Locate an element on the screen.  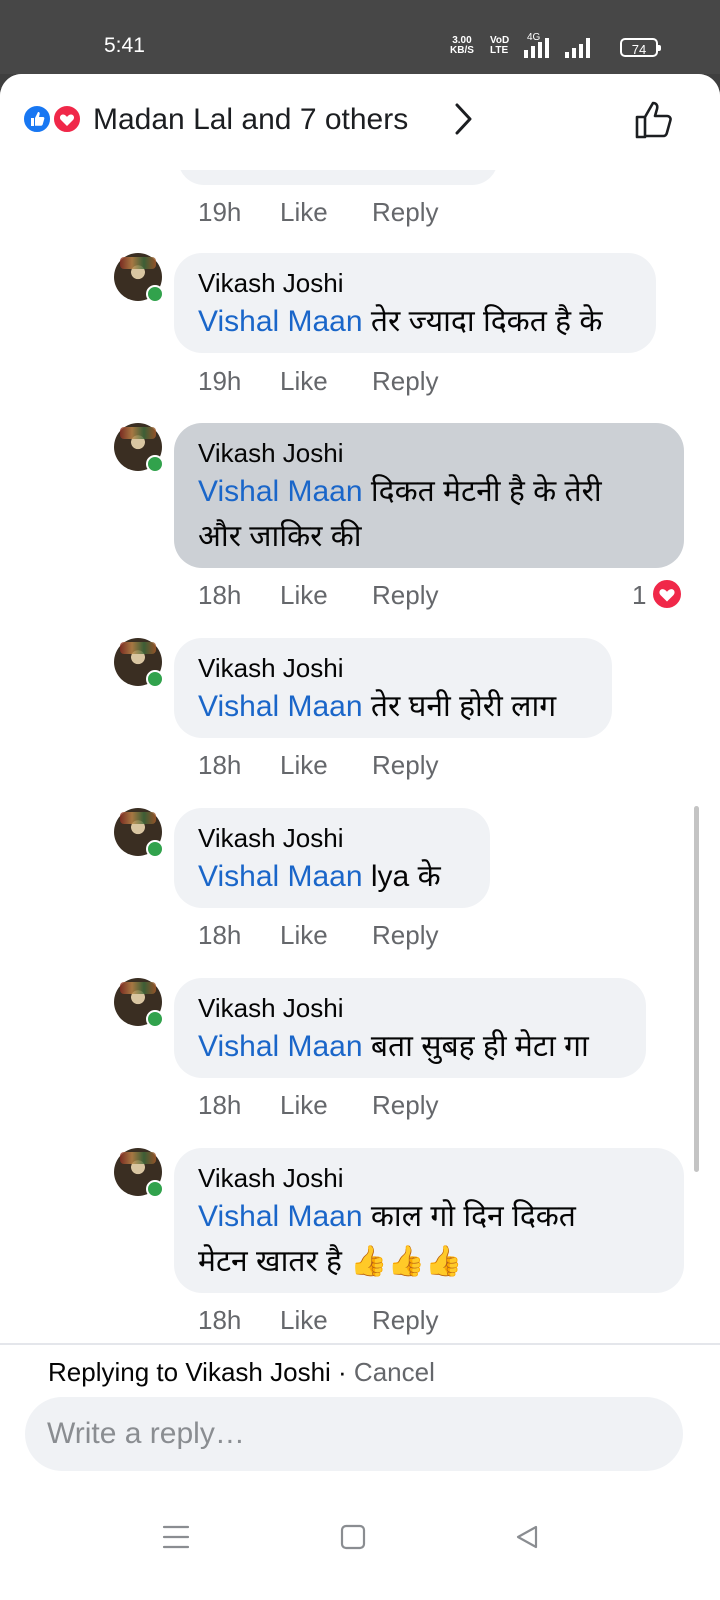
menu-icon is located at coordinates (176, 1539).